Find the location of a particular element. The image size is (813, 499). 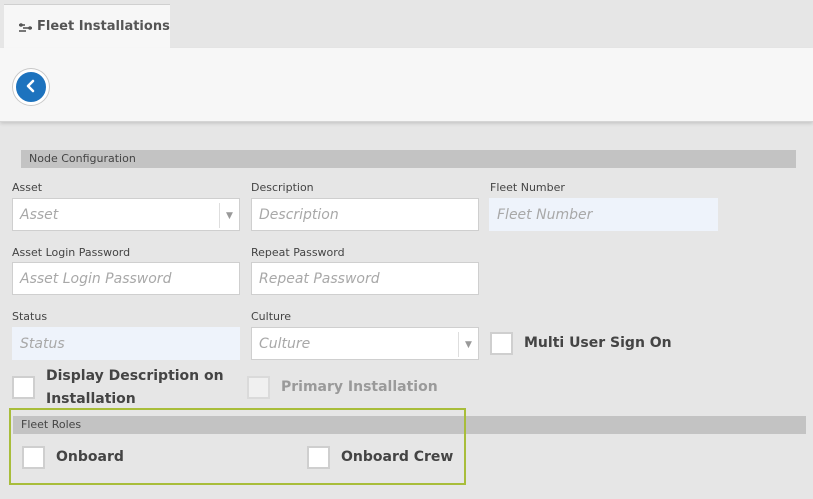

asset-select: Asset ▼ is located at coordinates (126, 214).